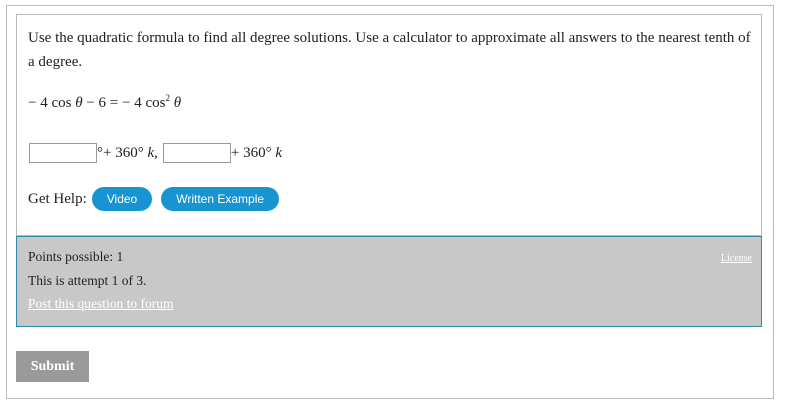 Image resolution: width=787 pixels, height=412 pixels. Describe the element at coordinates (52, 103) in the screenshot. I see `equation-lhs-a: − 4 cos` at that location.